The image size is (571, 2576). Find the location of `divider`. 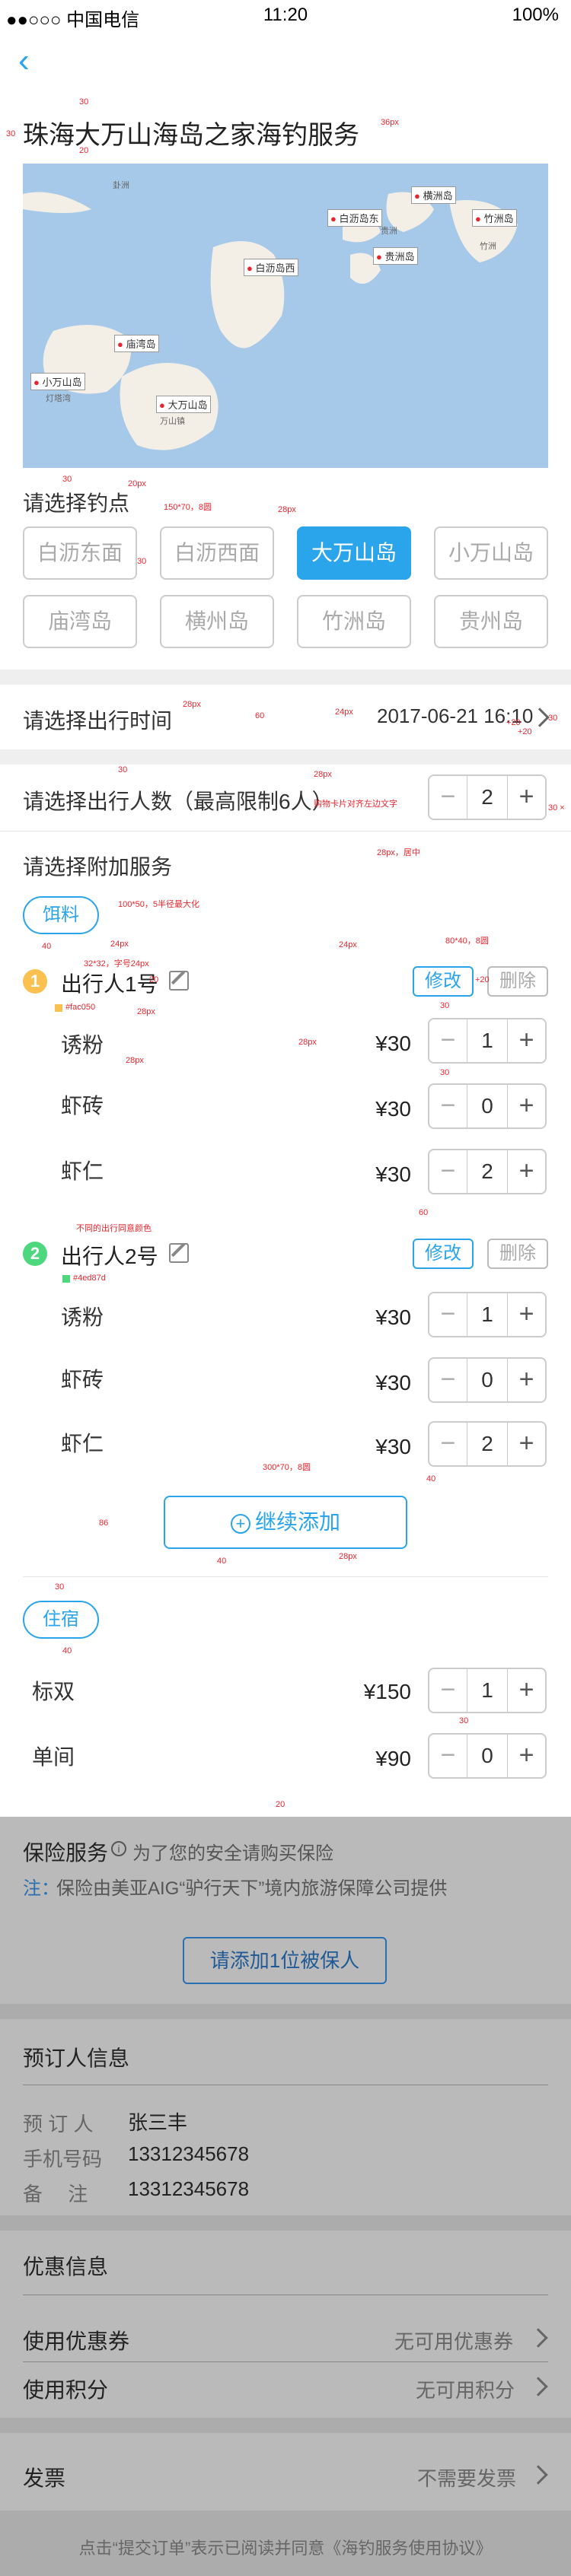

divider is located at coordinates (285, 2361).